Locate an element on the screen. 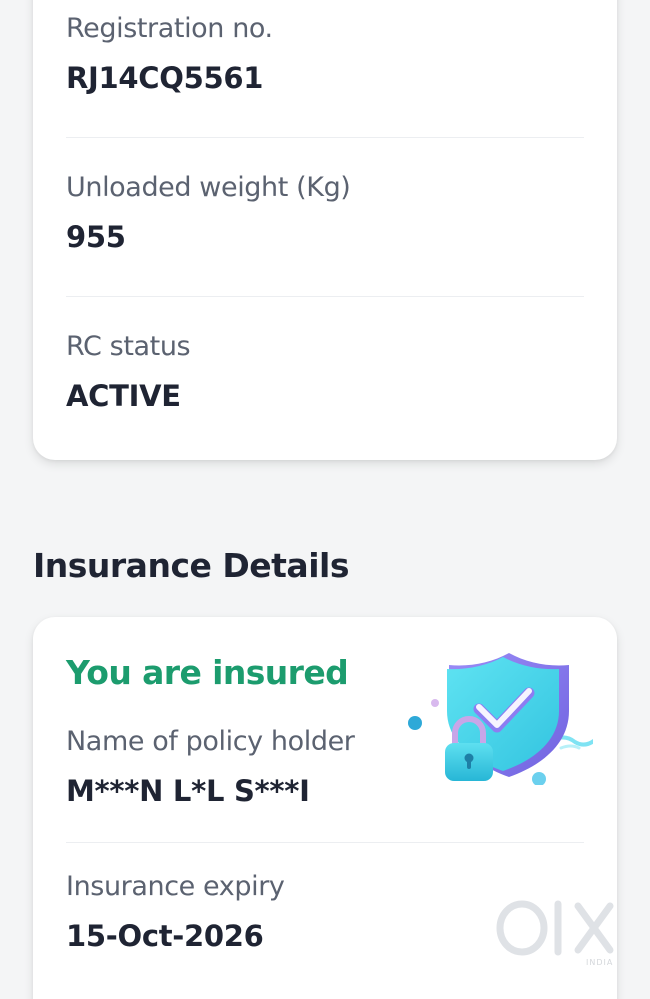 The image size is (650, 999). rc-status-row: RC status ACTIVE is located at coordinates (325, 372).